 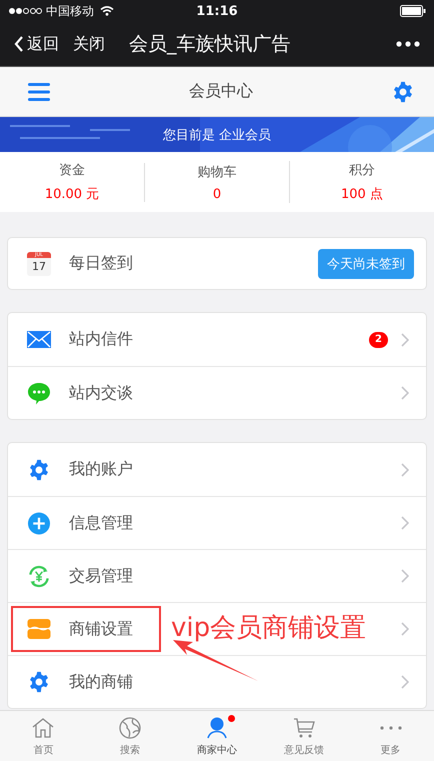 What do you see at coordinates (362, 170) in the screenshot?
I see `stat-label: 积分` at bounding box center [362, 170].